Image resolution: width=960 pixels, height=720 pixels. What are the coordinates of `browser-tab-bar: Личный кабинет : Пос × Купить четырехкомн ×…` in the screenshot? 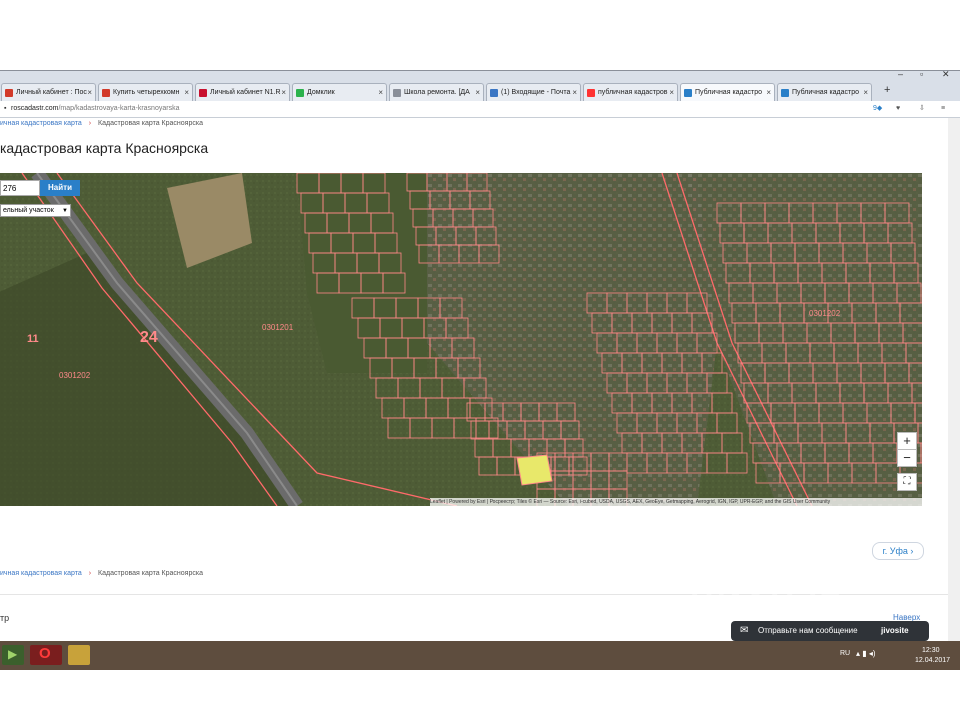 It's located at (480, 85).